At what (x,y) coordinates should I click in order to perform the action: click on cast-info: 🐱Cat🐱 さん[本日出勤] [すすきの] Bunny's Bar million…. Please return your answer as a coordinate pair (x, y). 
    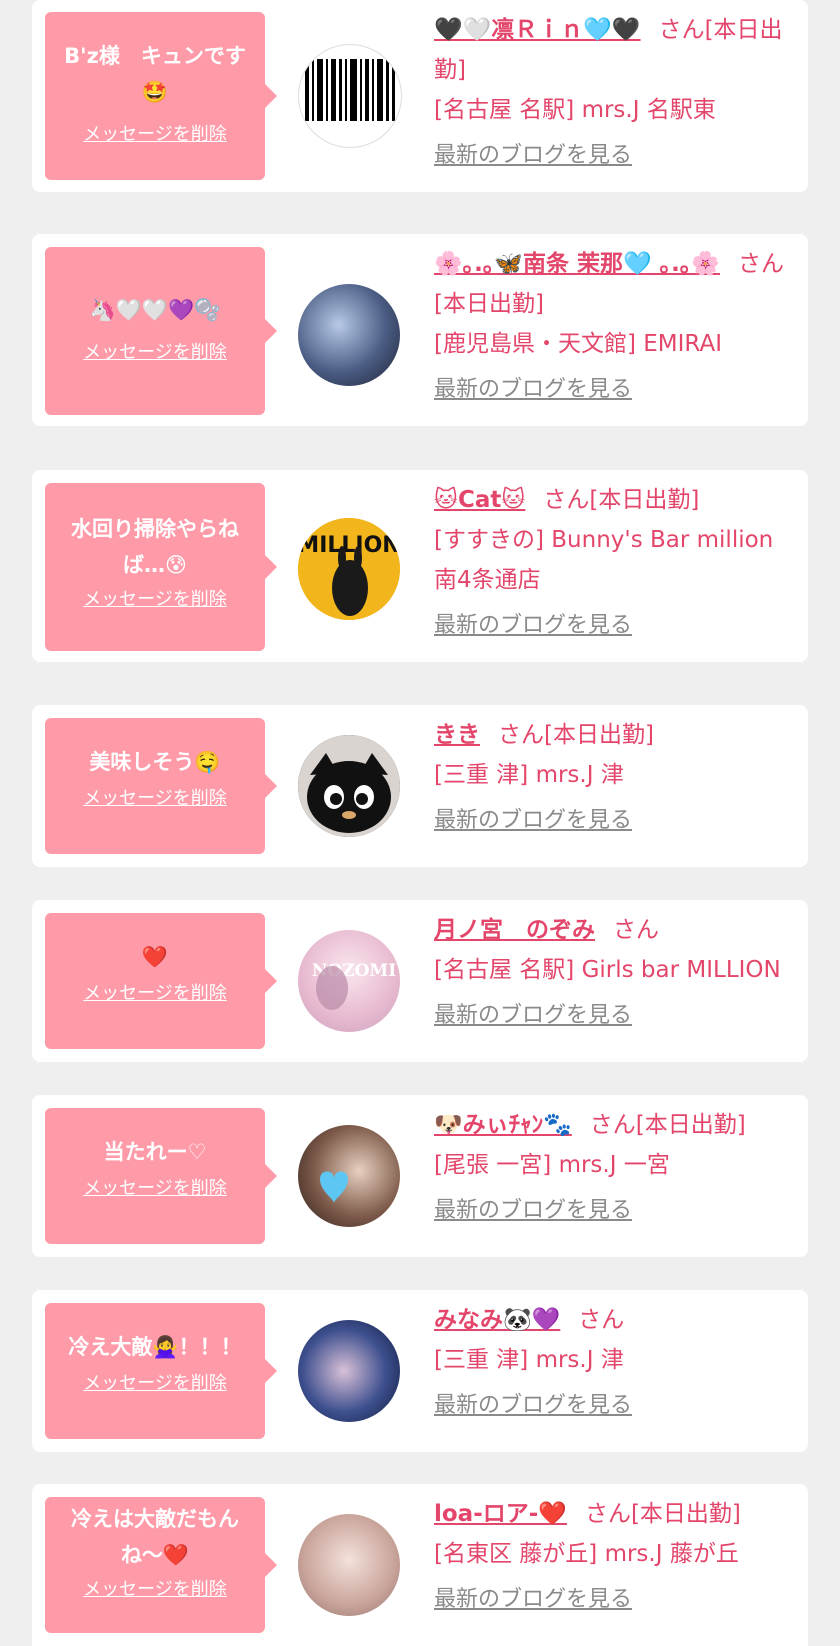
    Looking at the image, I should click on (615, 563).